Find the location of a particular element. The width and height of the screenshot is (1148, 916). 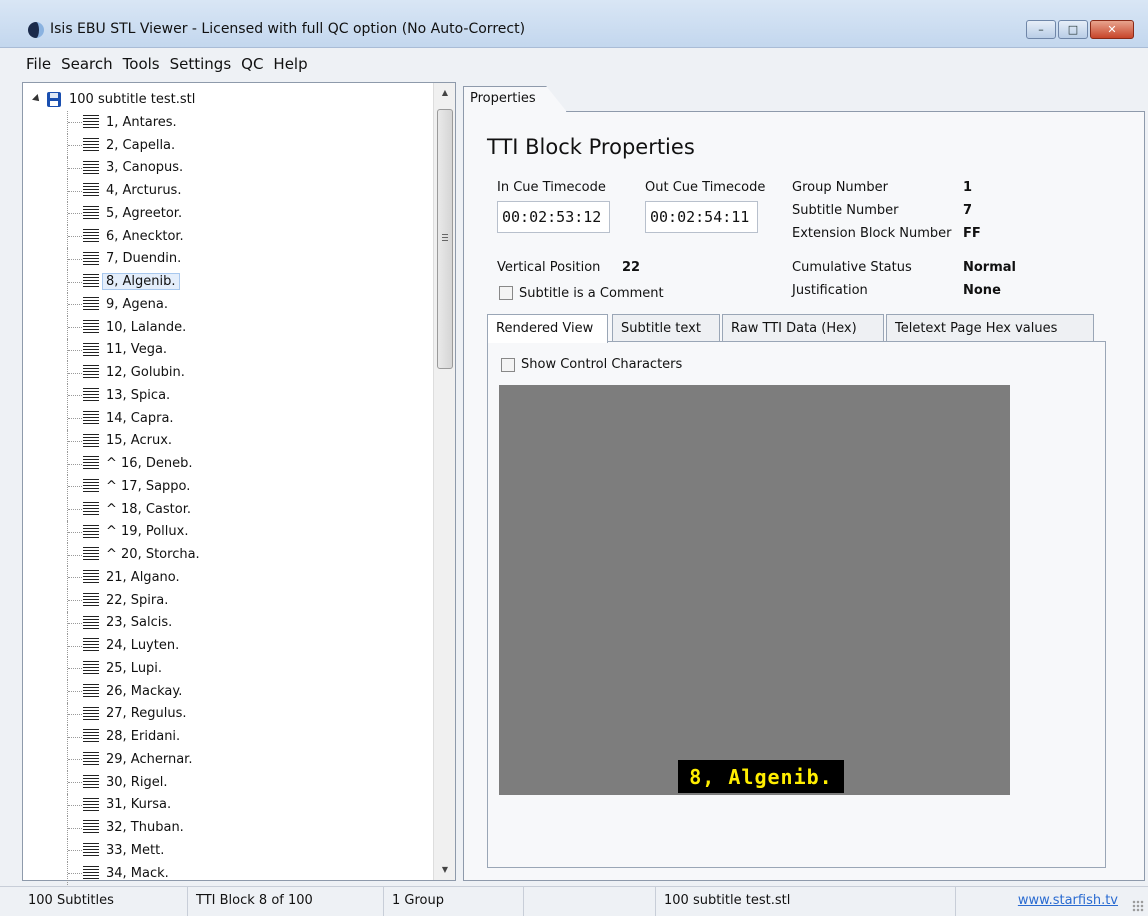

tree-item-label: 9, Agena. is located at coordinates (137, 304).